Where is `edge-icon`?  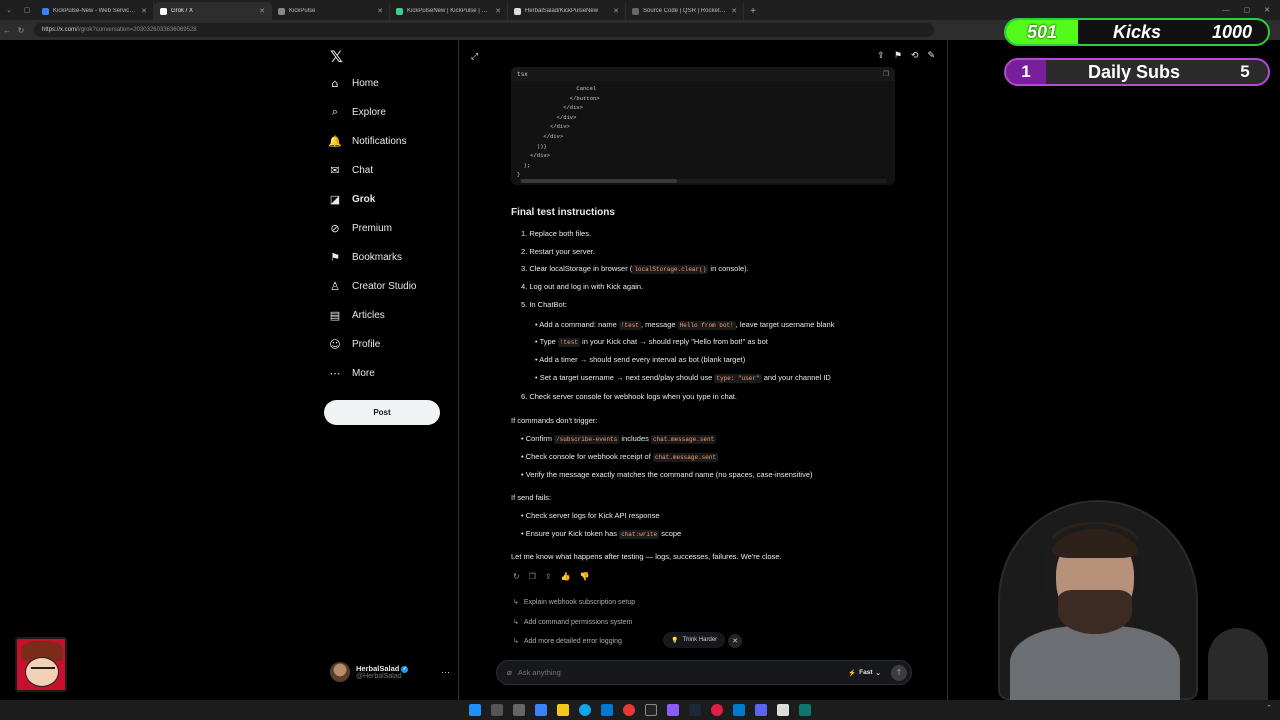 edge-icon is located at coordinates (585, 710).